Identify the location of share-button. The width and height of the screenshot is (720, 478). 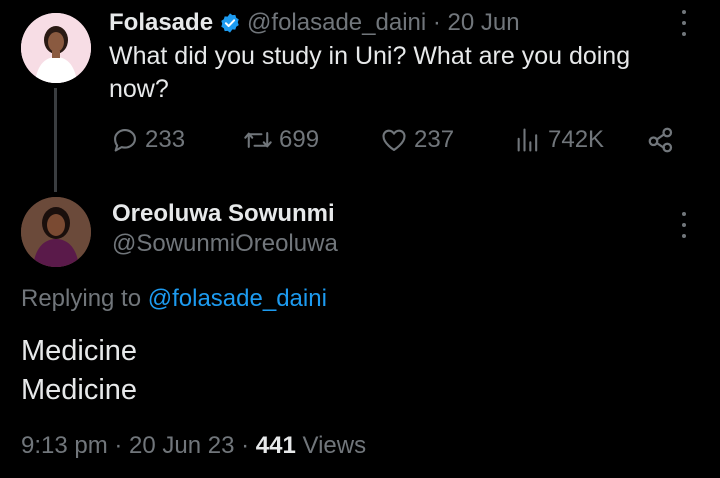
(661, 140).